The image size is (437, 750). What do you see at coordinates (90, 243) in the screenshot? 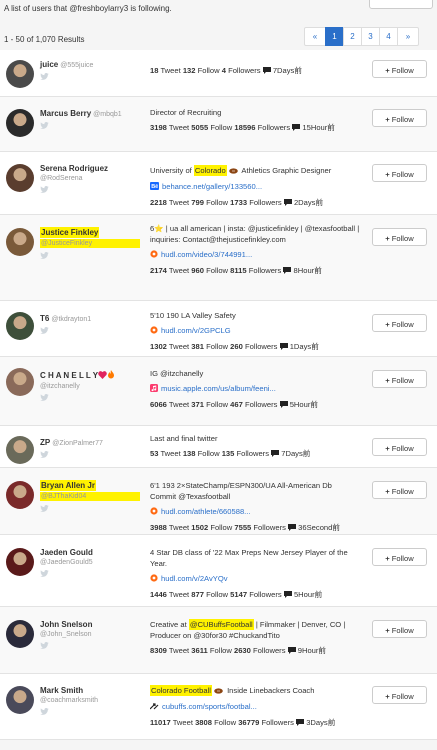
I see `user-handle: @JusticeFinkley` at bounding box center [90, 243].